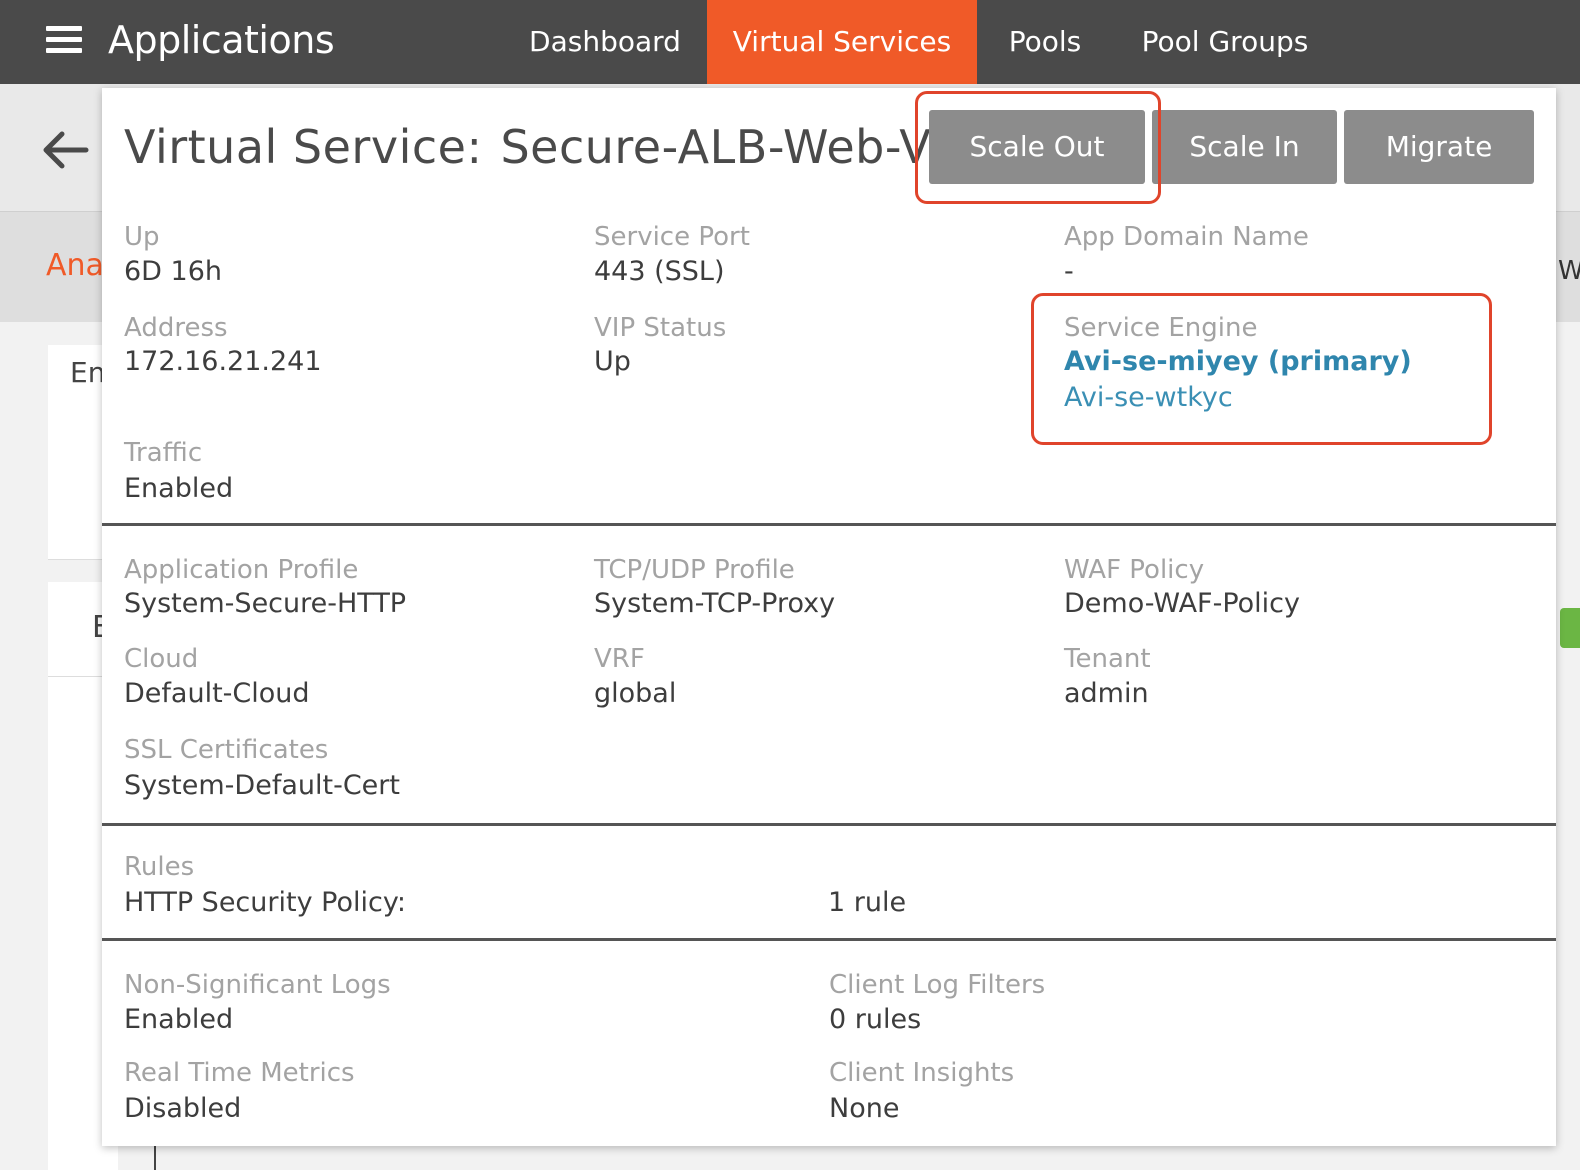 The height and width of the screenshot is (1170, 1580). Describe the element at coordinates (1238, 361) in the screenshot. I see `service-engine-primary-link: Avi-se-miyey (primary)` at that location.